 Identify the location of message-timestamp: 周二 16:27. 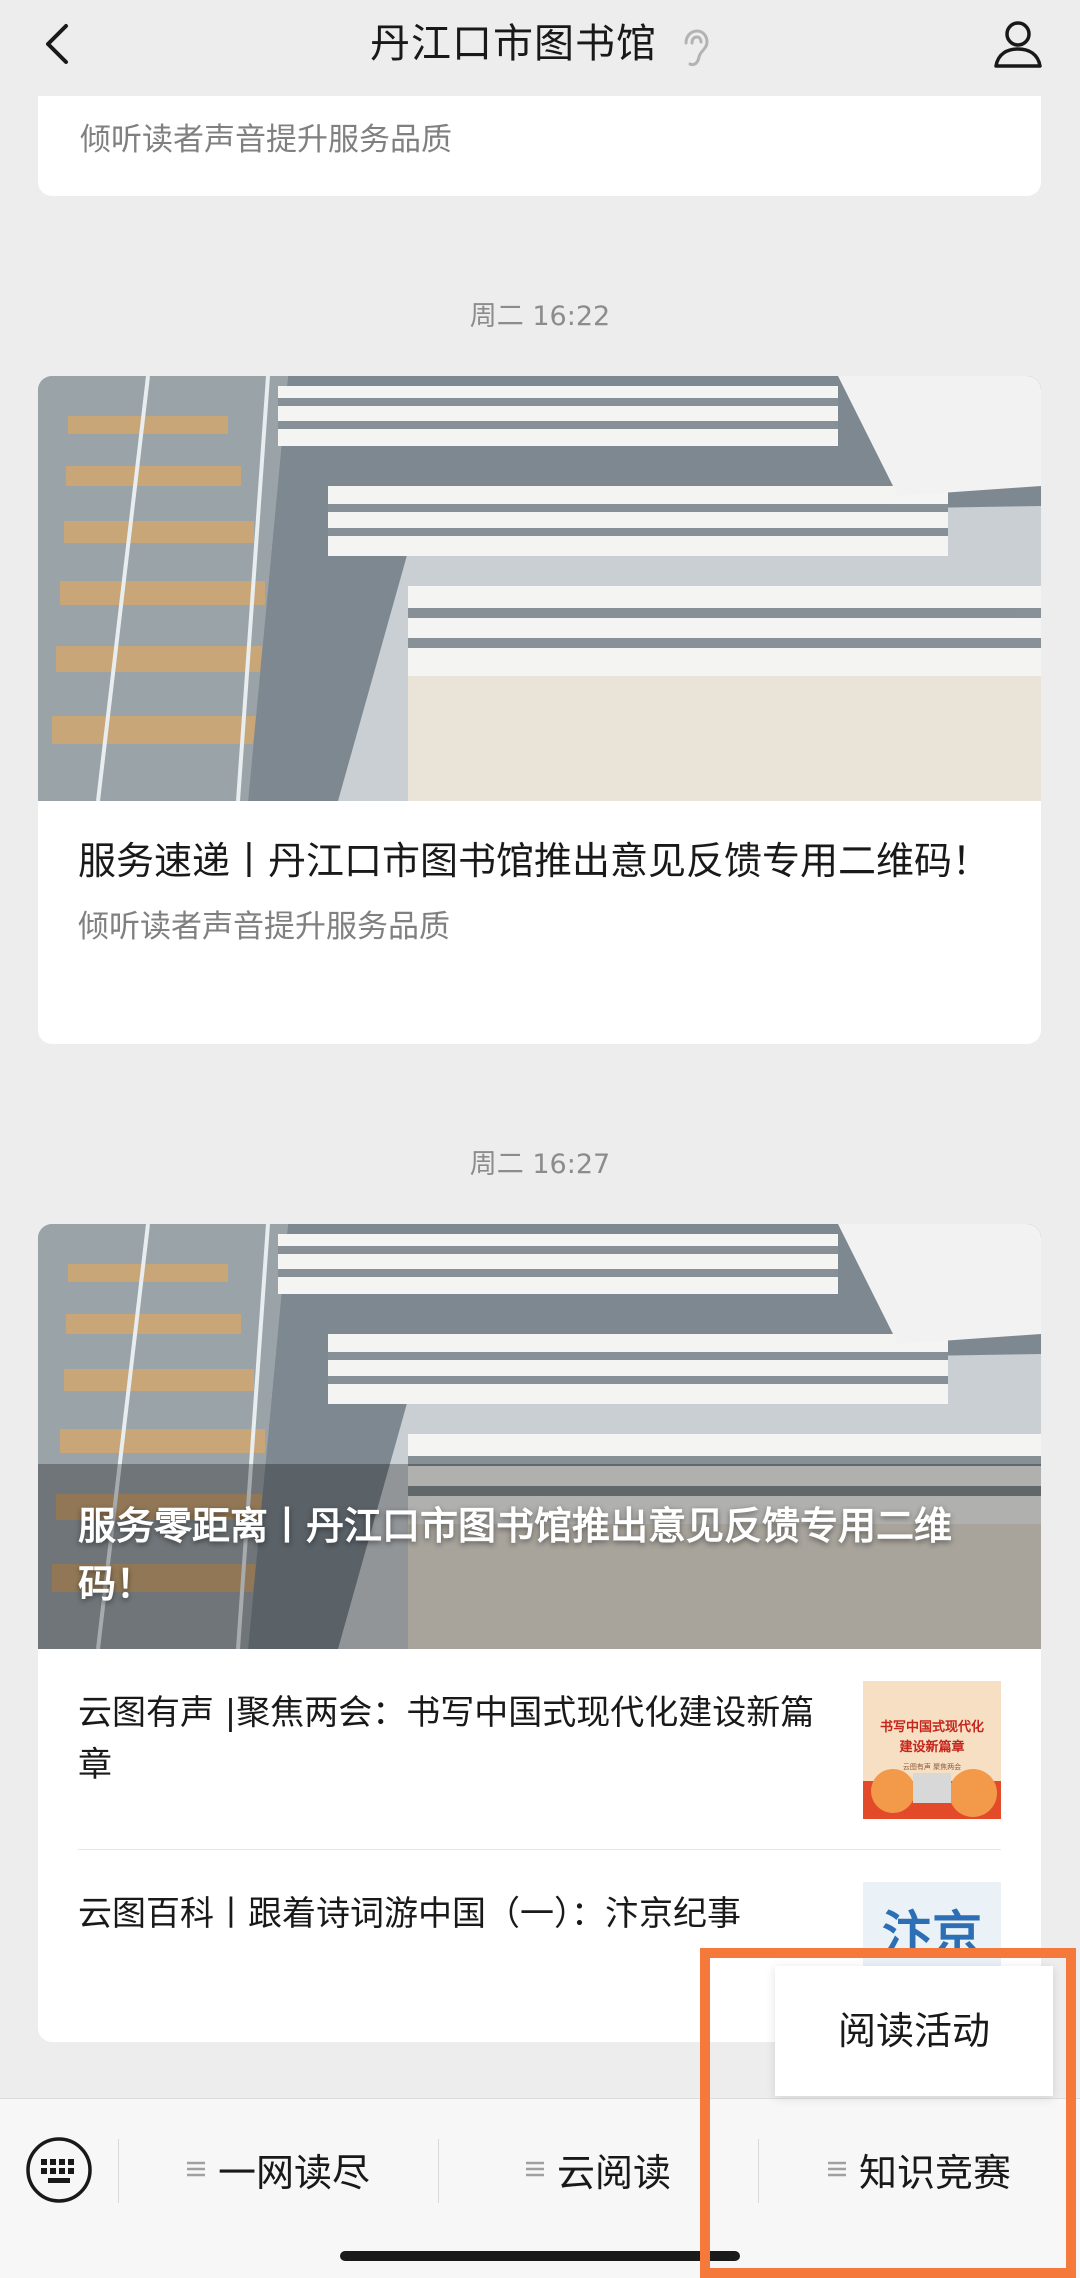
(540, 1164).